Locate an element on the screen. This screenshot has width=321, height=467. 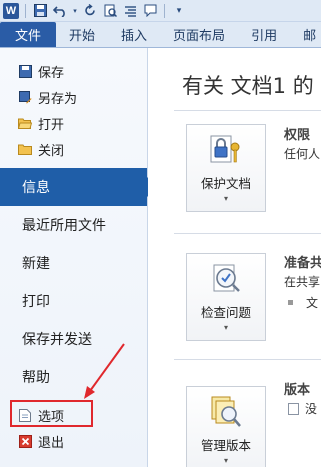
versions-text: 没 is located at coordinates (302, 408).